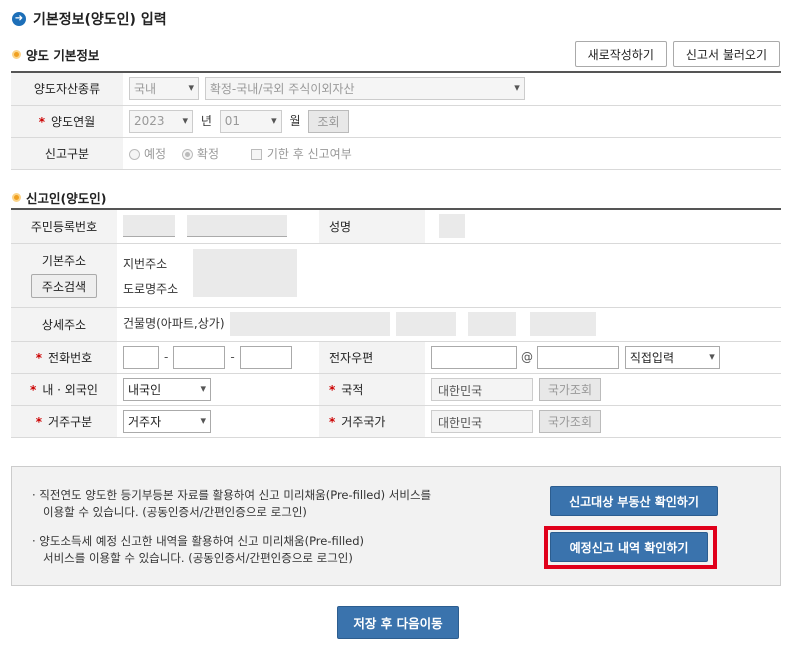  Describe the element at coordinates (64, 324) in the screenshot. I see `detail-address-label: 상세주소` at that location.